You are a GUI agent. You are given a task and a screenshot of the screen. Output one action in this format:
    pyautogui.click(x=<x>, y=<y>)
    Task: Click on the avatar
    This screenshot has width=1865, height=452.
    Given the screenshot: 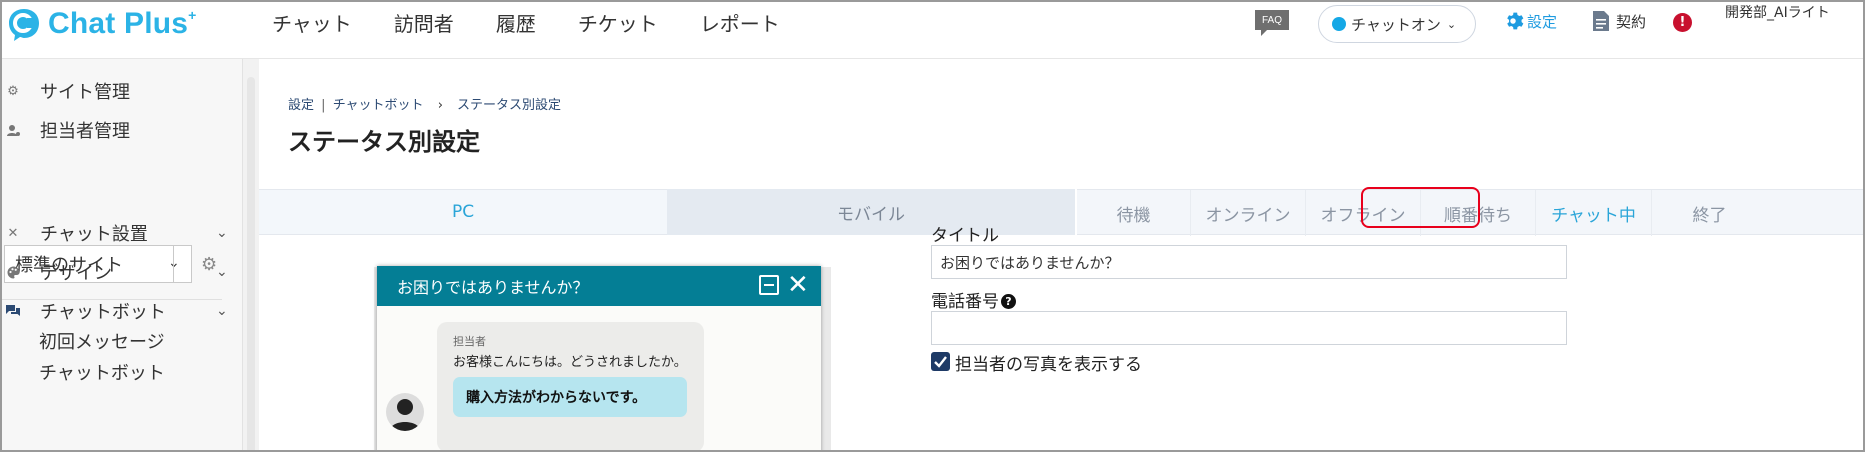 What is the action you would take?
    pyautogui.click(x=405, y=412)
    